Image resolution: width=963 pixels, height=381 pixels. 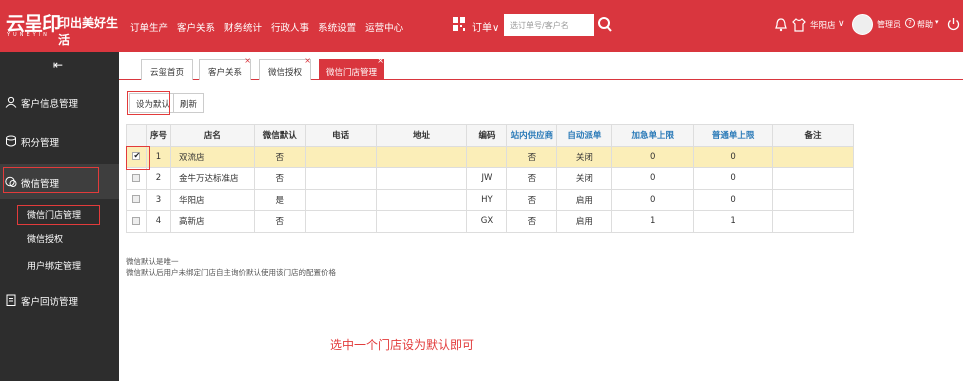 I want to click on sidebar-item-customer-info: 客户信息管理, so click(x=59, y=102).